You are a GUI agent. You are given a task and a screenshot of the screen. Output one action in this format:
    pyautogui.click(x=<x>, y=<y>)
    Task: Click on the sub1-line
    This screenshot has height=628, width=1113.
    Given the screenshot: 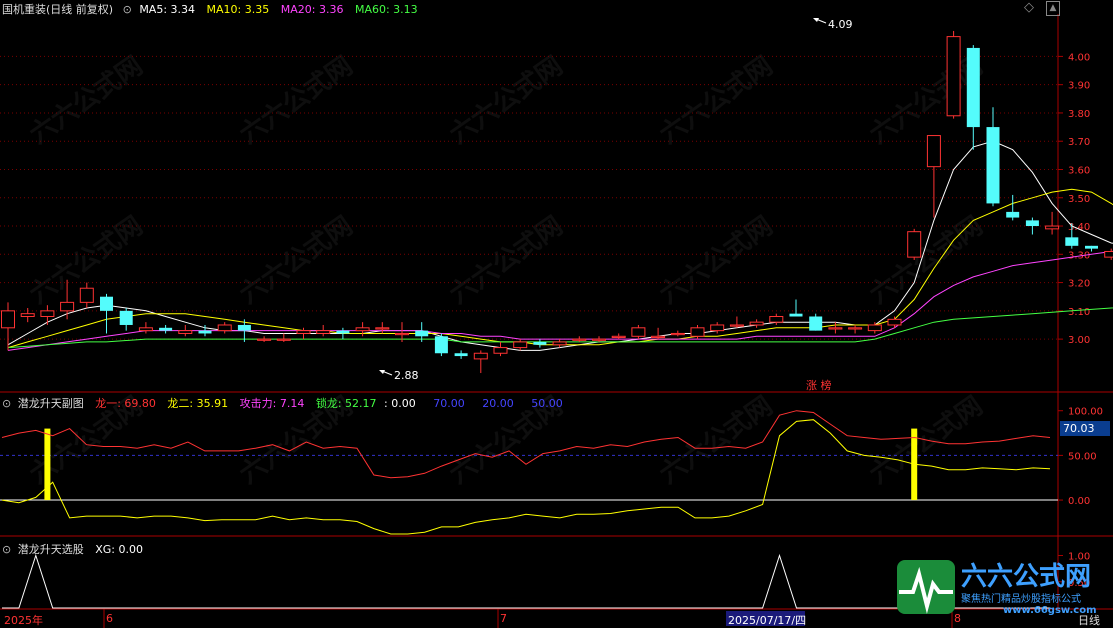 What is the action you would take?
    pyautogui.click(x=526, y=444)
    